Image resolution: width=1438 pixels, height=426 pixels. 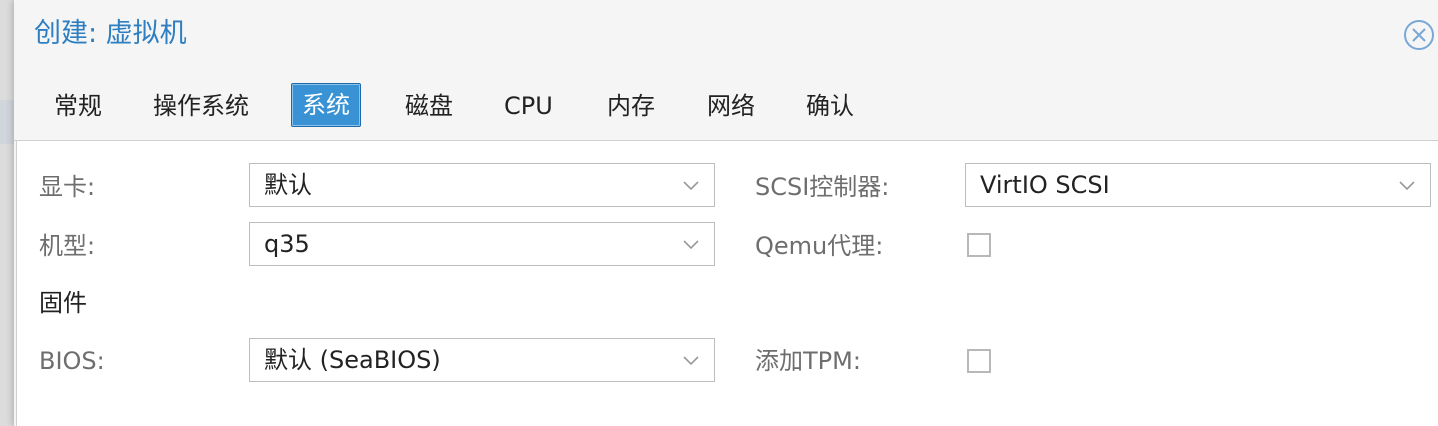 What do you see at coordinates (819, 246) in the screenshot?
I see `qemu-agent-label: Qemu代理:` at bounding box center [819, 246].